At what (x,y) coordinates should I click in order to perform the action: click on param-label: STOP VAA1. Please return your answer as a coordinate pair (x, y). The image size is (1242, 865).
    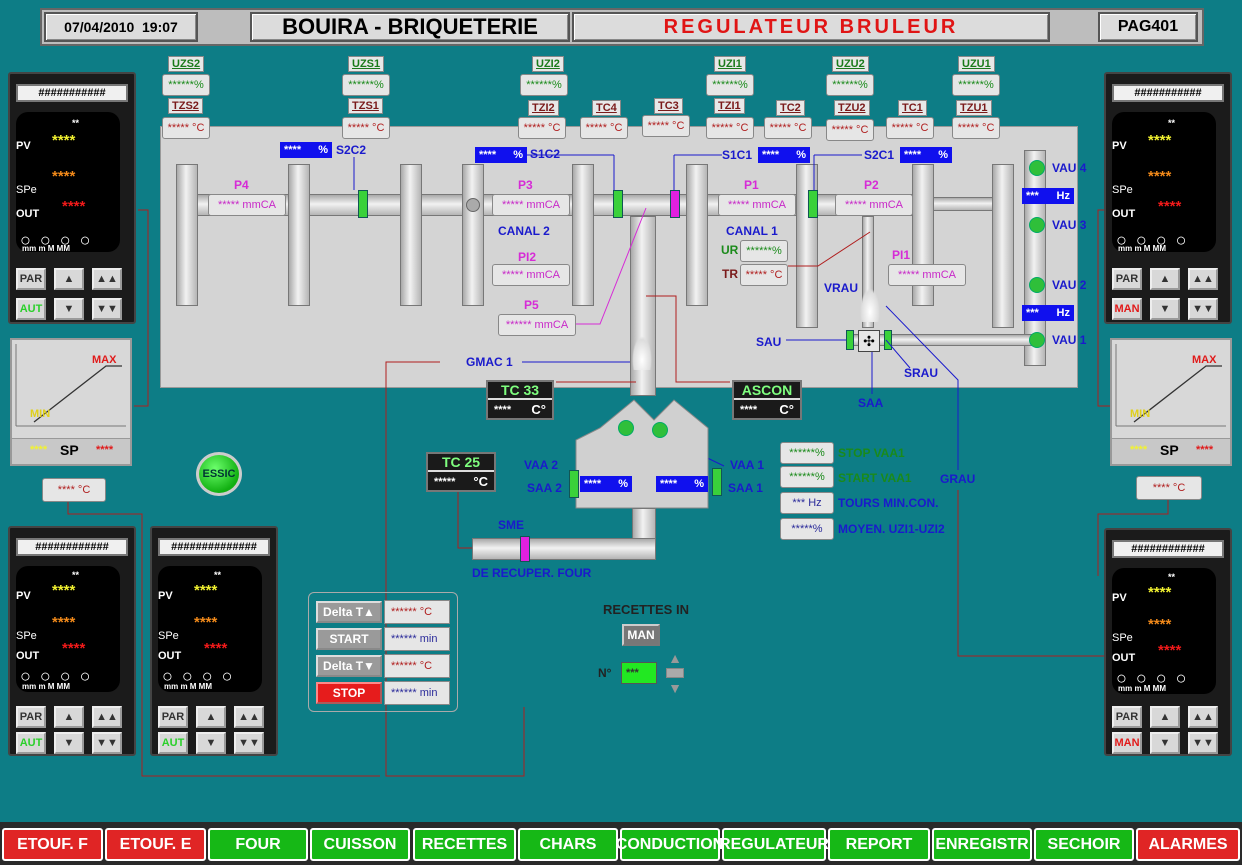
    Looking at the image, I should click on (871, 453).